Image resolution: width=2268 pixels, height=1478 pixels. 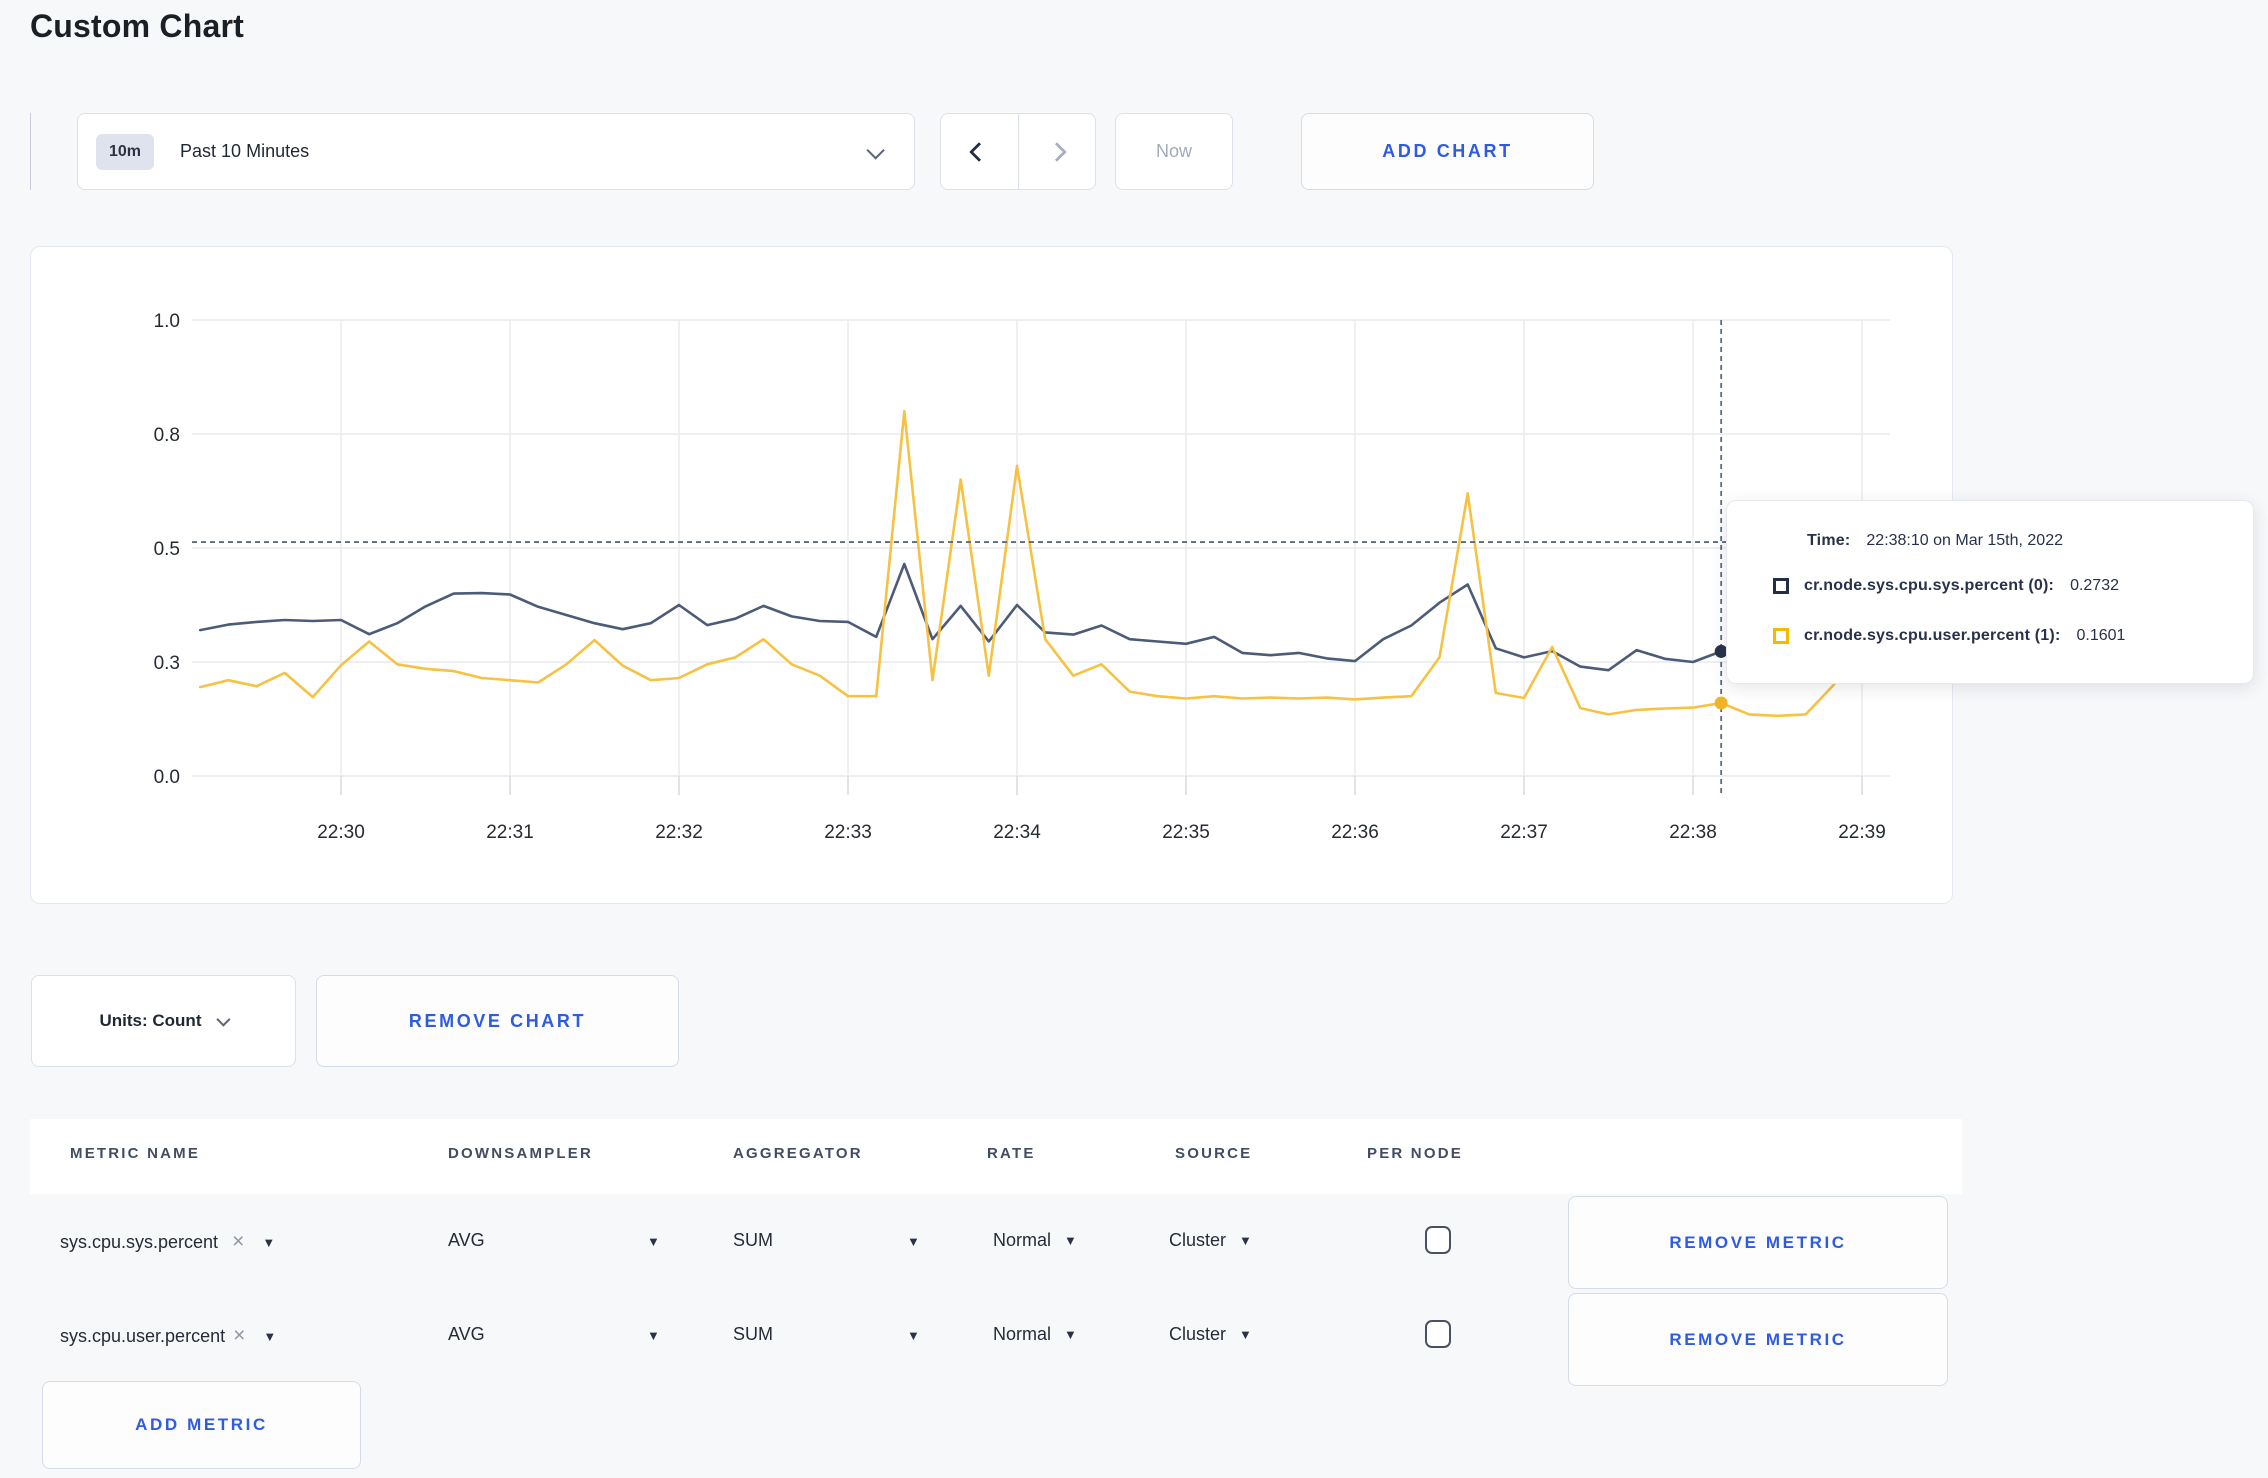 I want to click on tooltip-series-label: cr.node.sys.cpu.user.percent (1):, so click(x=1932, y=635).